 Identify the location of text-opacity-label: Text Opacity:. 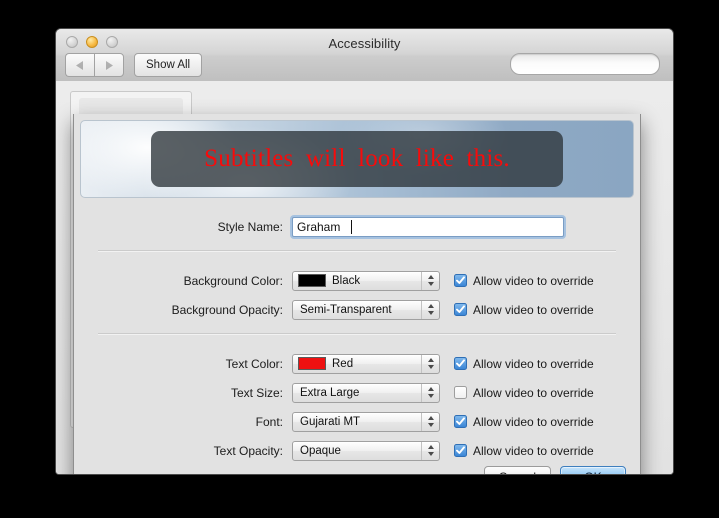
(248, 450).